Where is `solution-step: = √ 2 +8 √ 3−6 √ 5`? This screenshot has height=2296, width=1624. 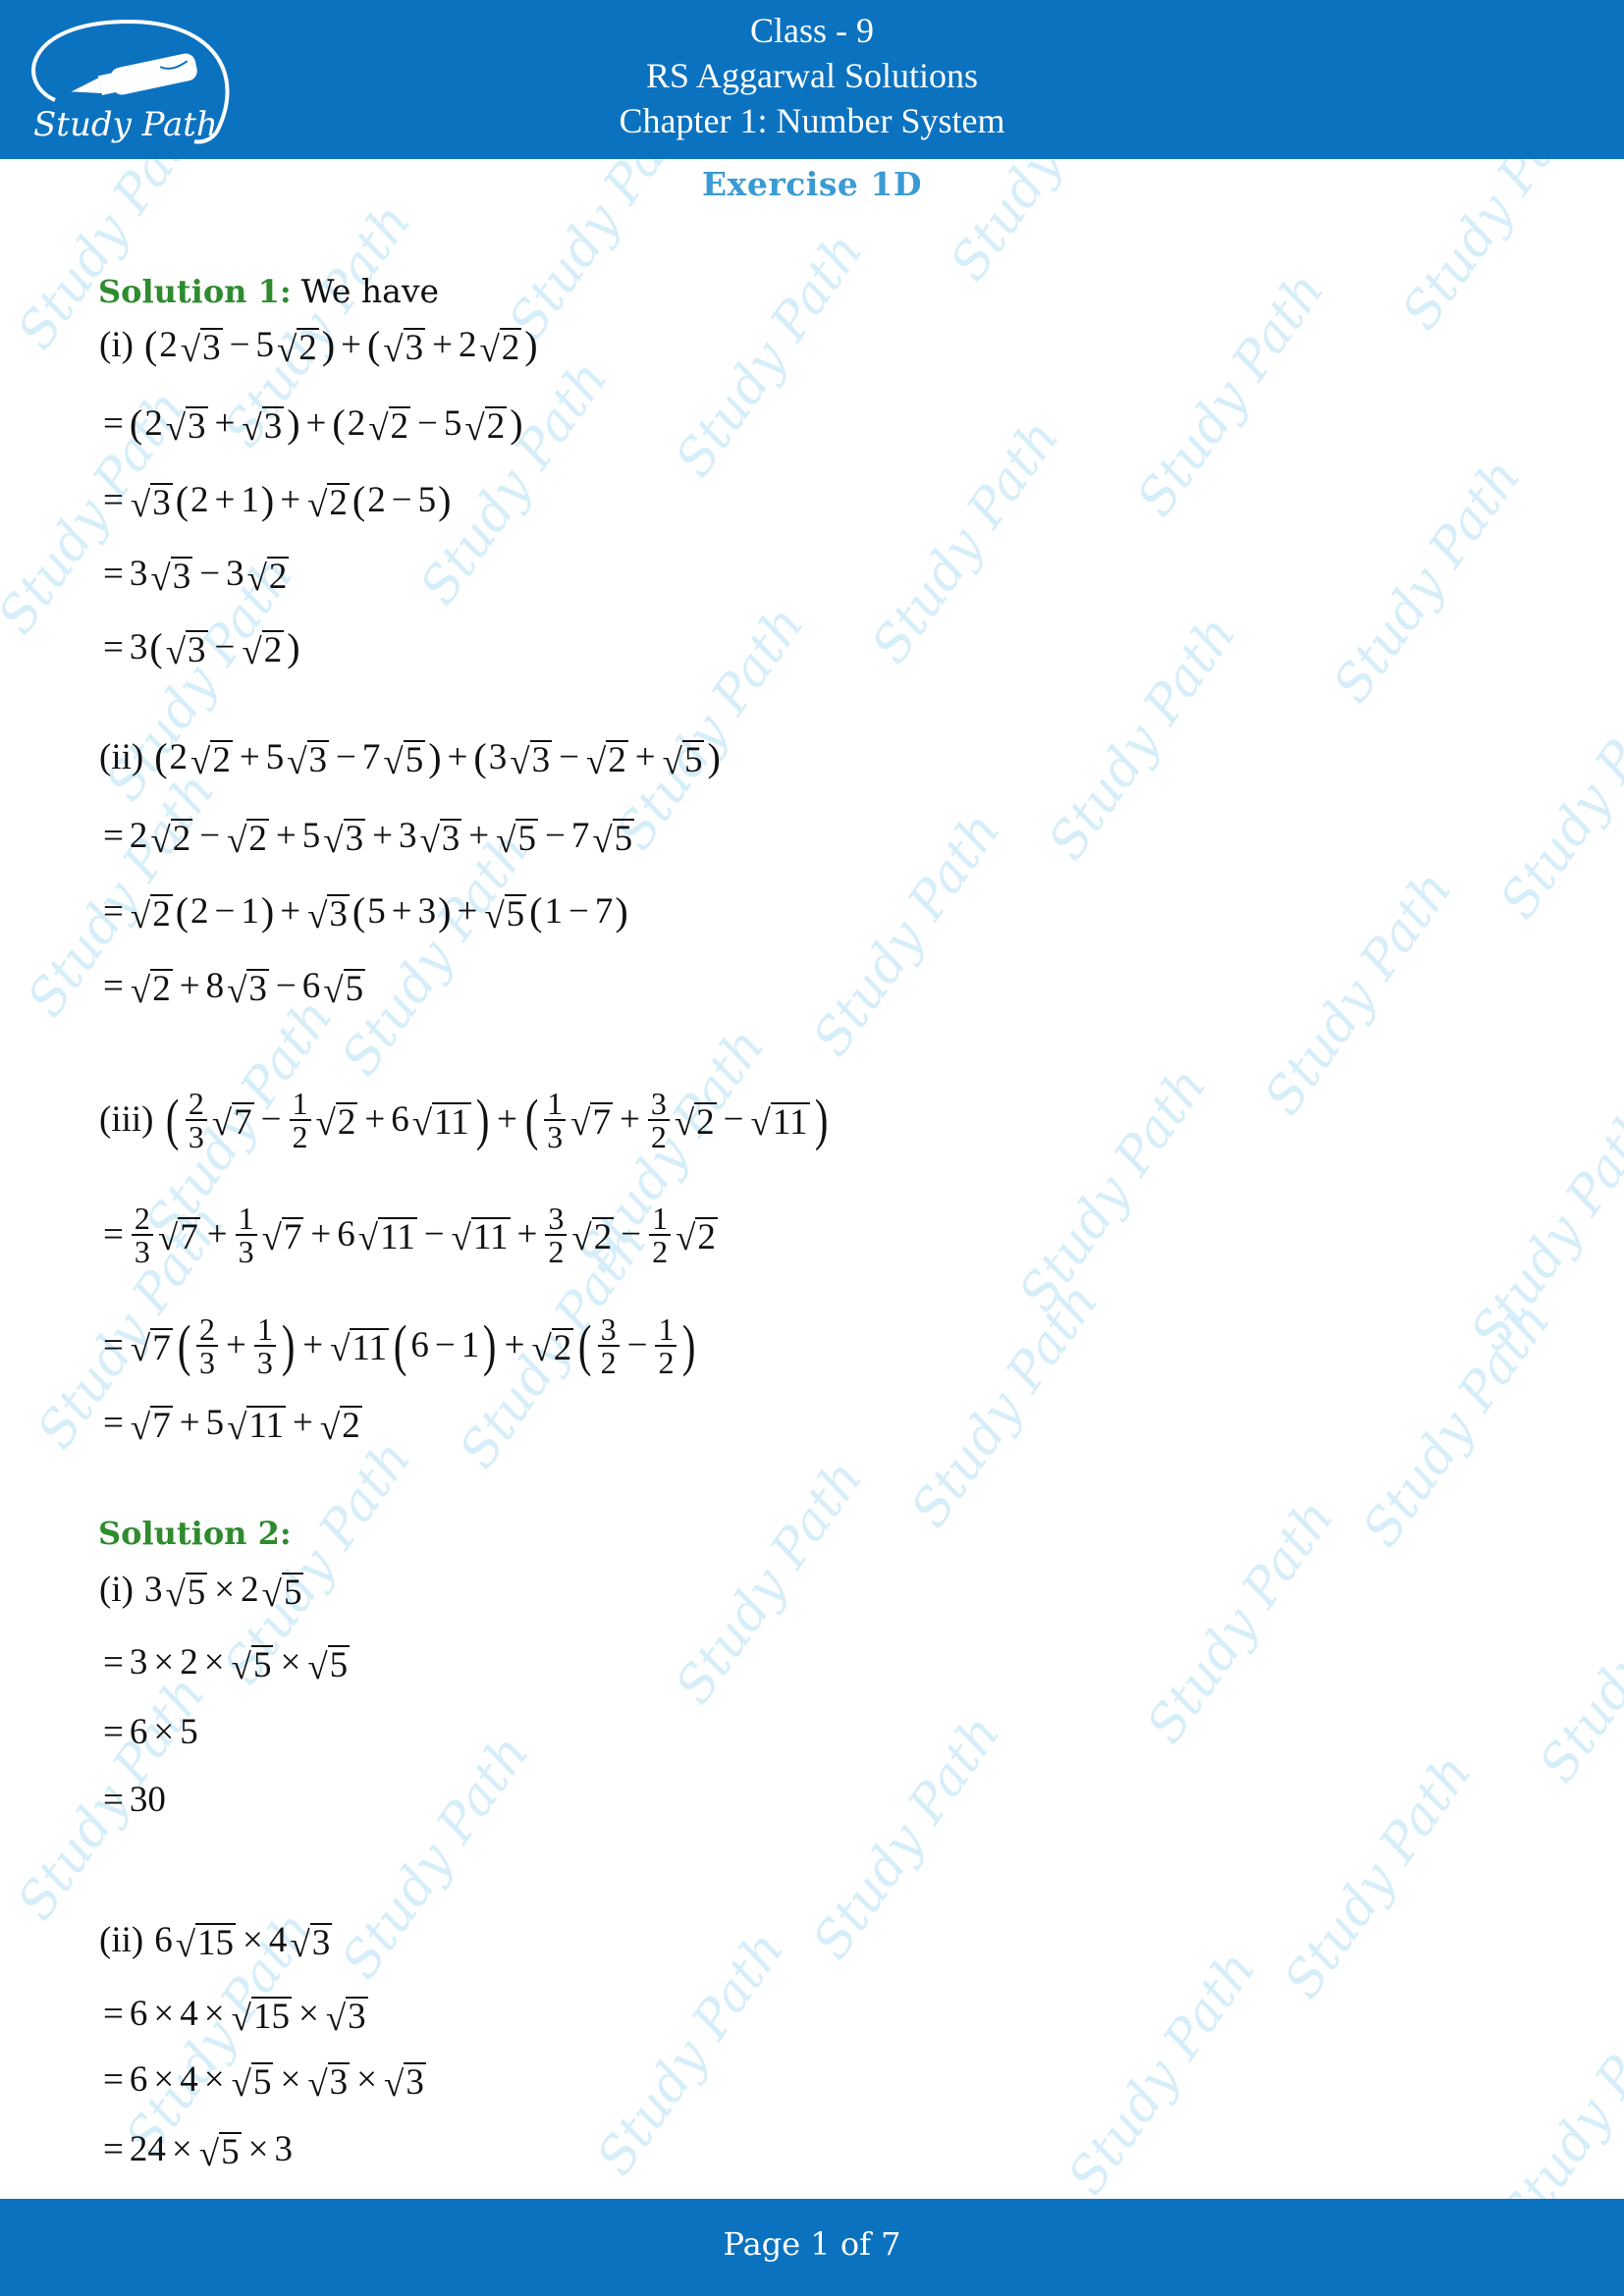
solution-step: = √ 2 +8 √ 3−6 √ 5 is located at coordinates (232, 987).